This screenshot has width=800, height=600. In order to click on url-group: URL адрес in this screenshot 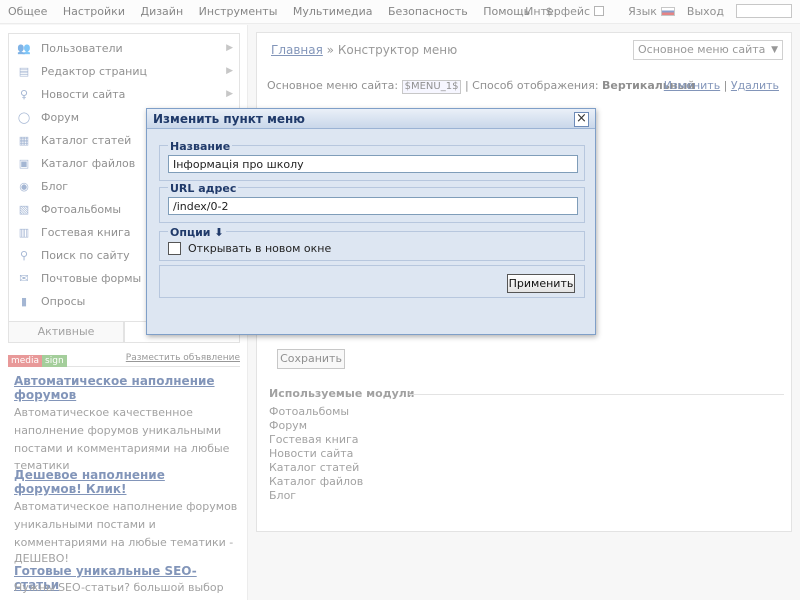, I will do `click(372, 202)`.